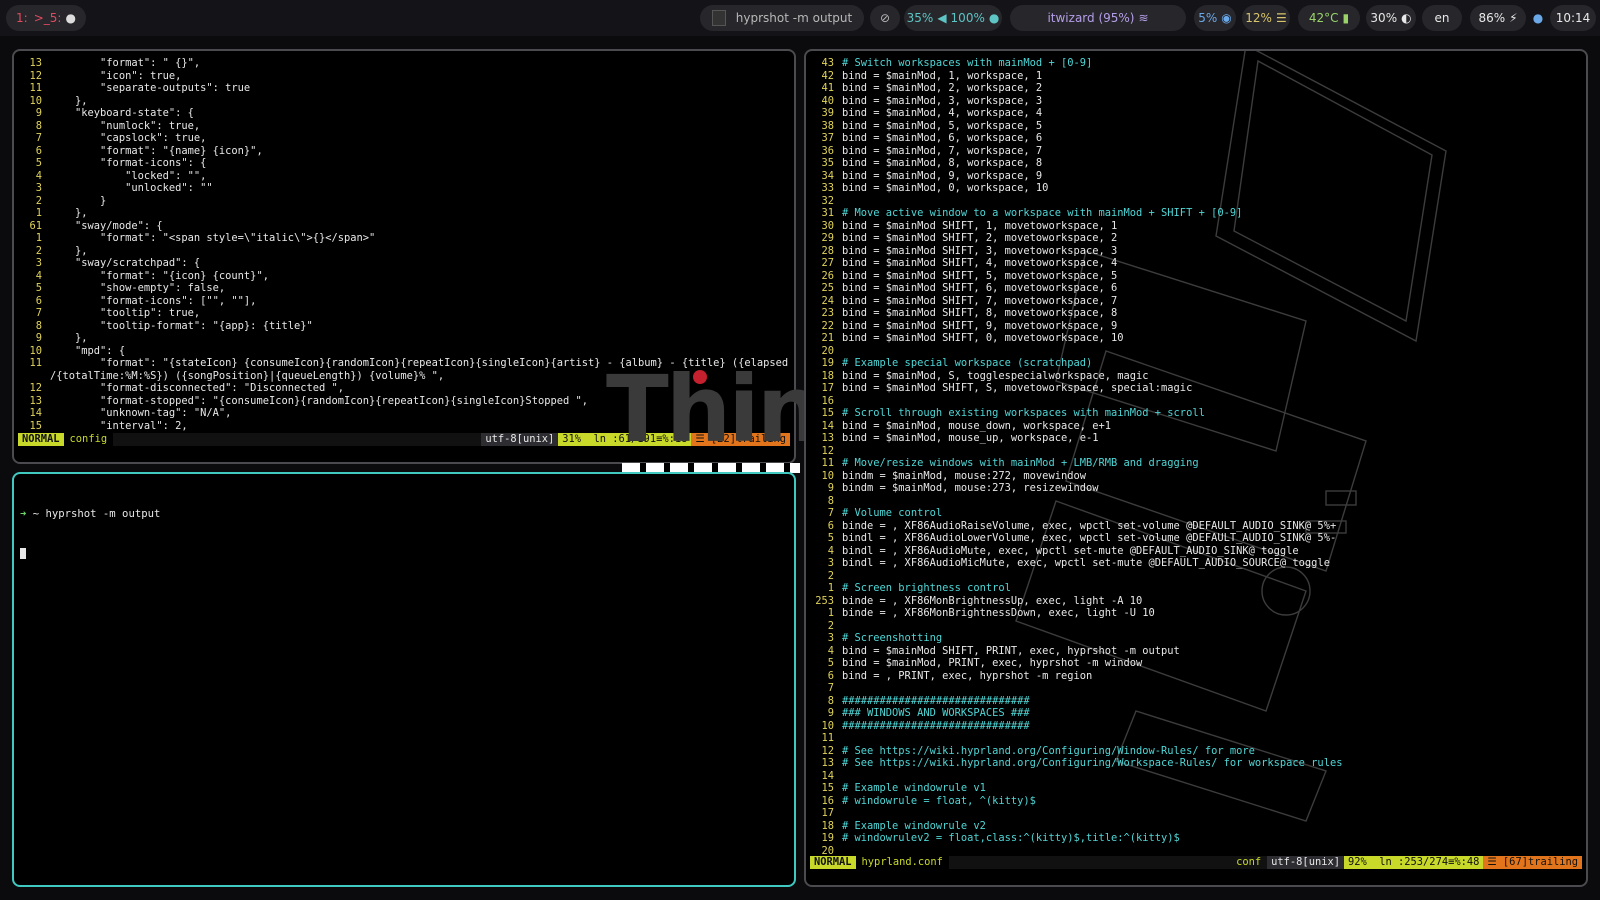 This screenshot has width=1600, height=900. Describe the element at coordinates (1196, 776) in the screenshot. I see `code-line: 14` at that location.